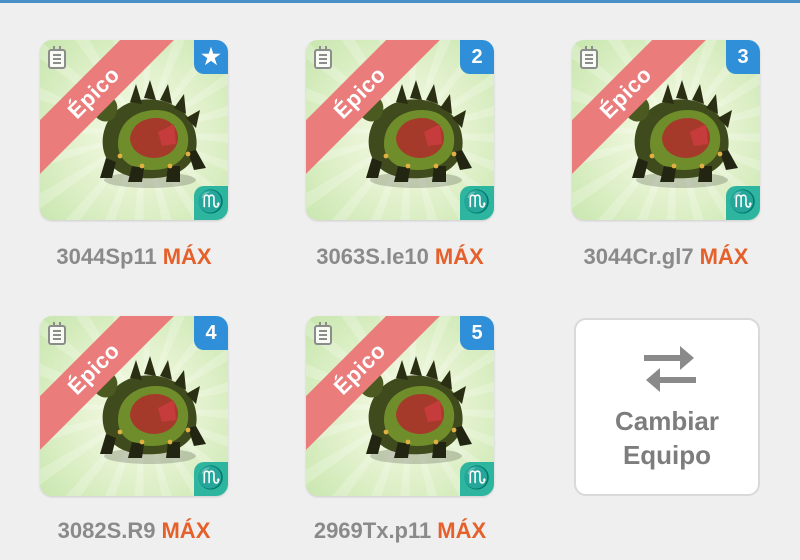 This screenshot has height=560, width=800. I want to click on monster-name: 3044Sp11, so click(106, 256).